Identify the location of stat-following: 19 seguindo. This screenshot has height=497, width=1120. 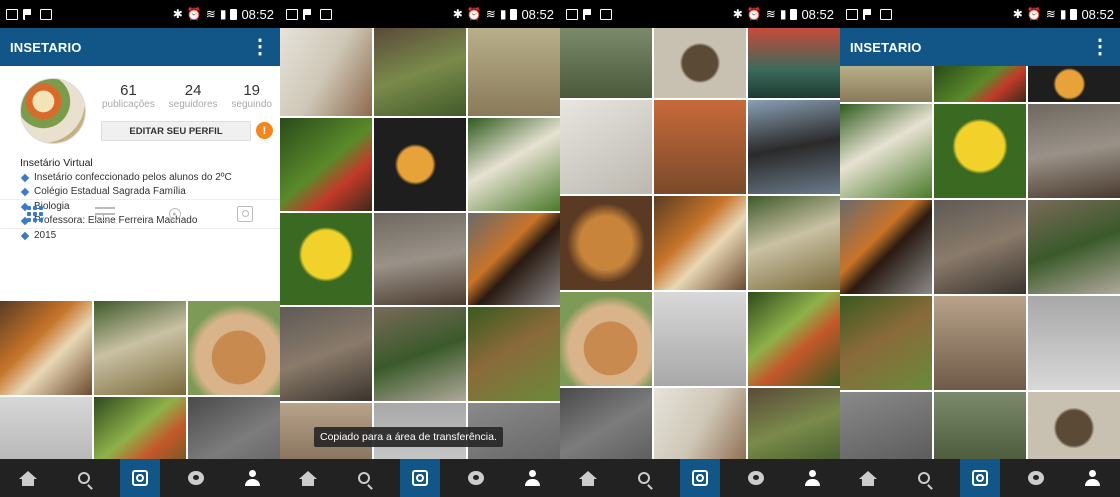
(251, 96).